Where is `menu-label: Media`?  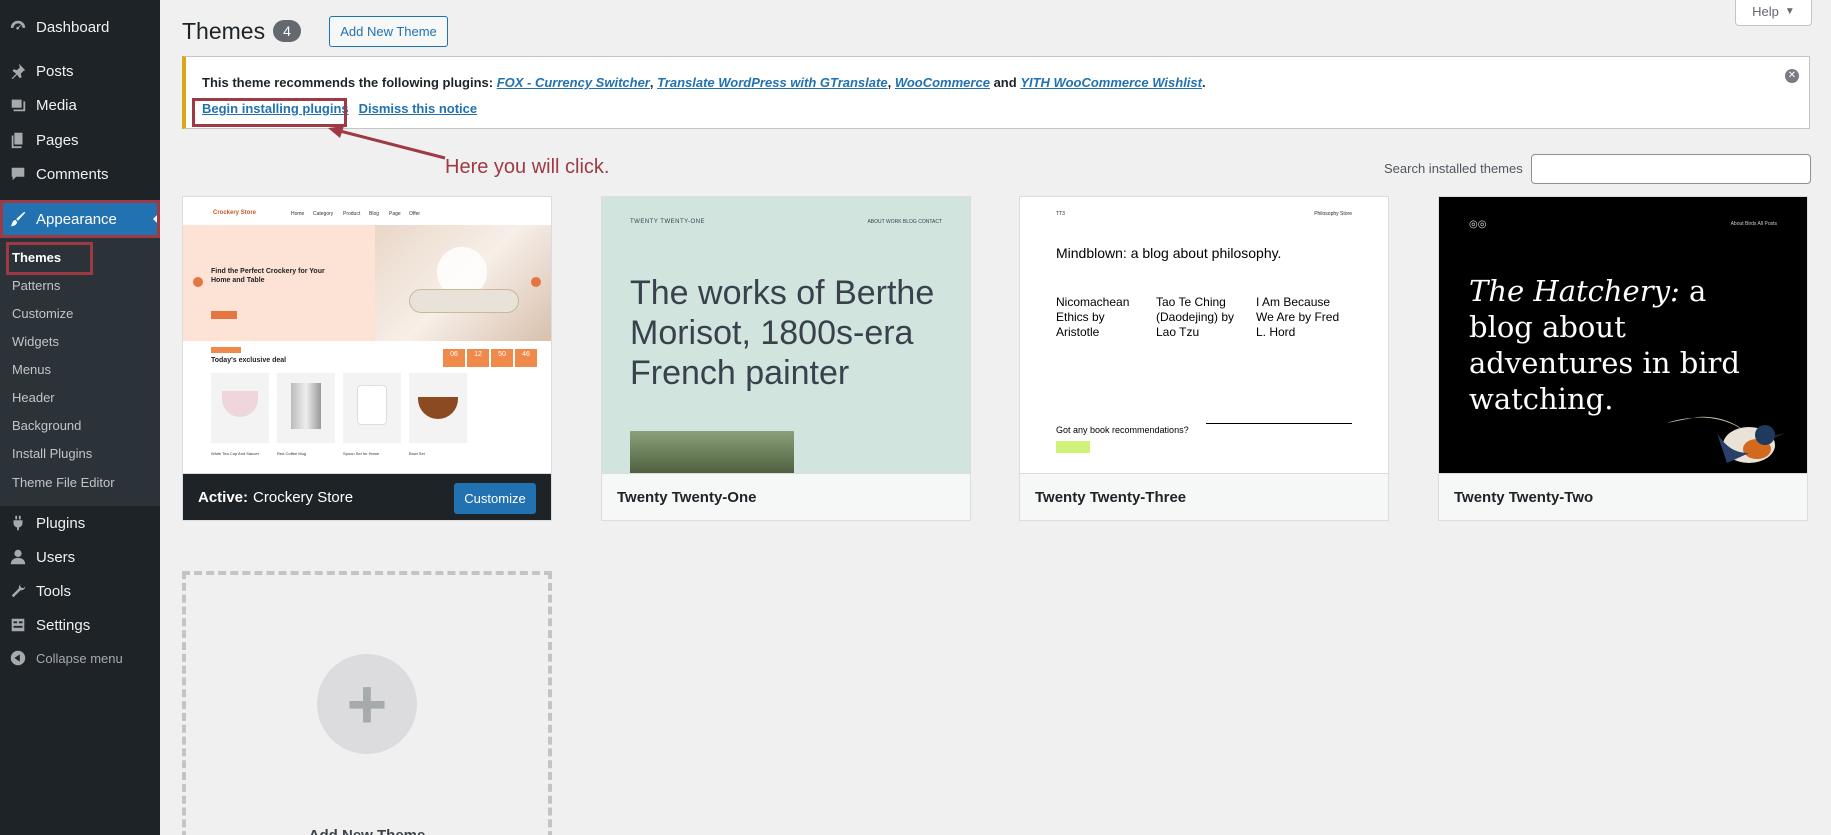
menu-label: Media is located at coordinates (56, 105).